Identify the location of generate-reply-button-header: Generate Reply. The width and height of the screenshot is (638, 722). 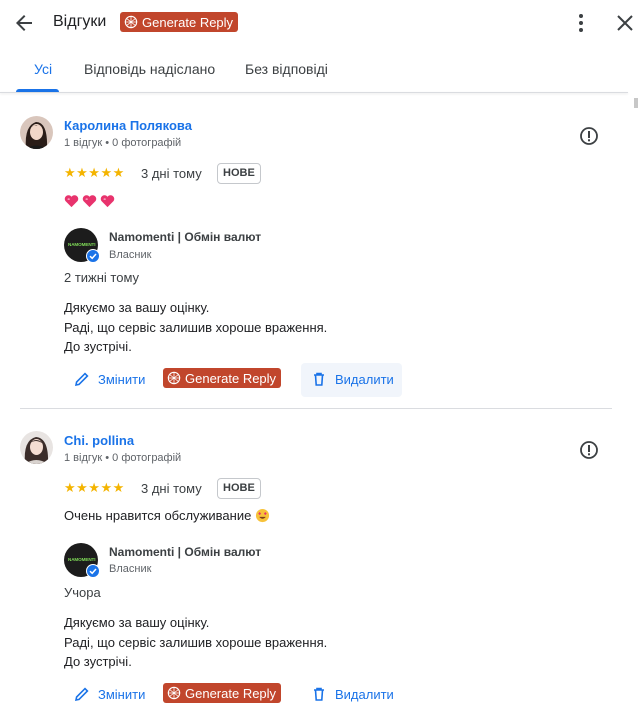
(179, 22).